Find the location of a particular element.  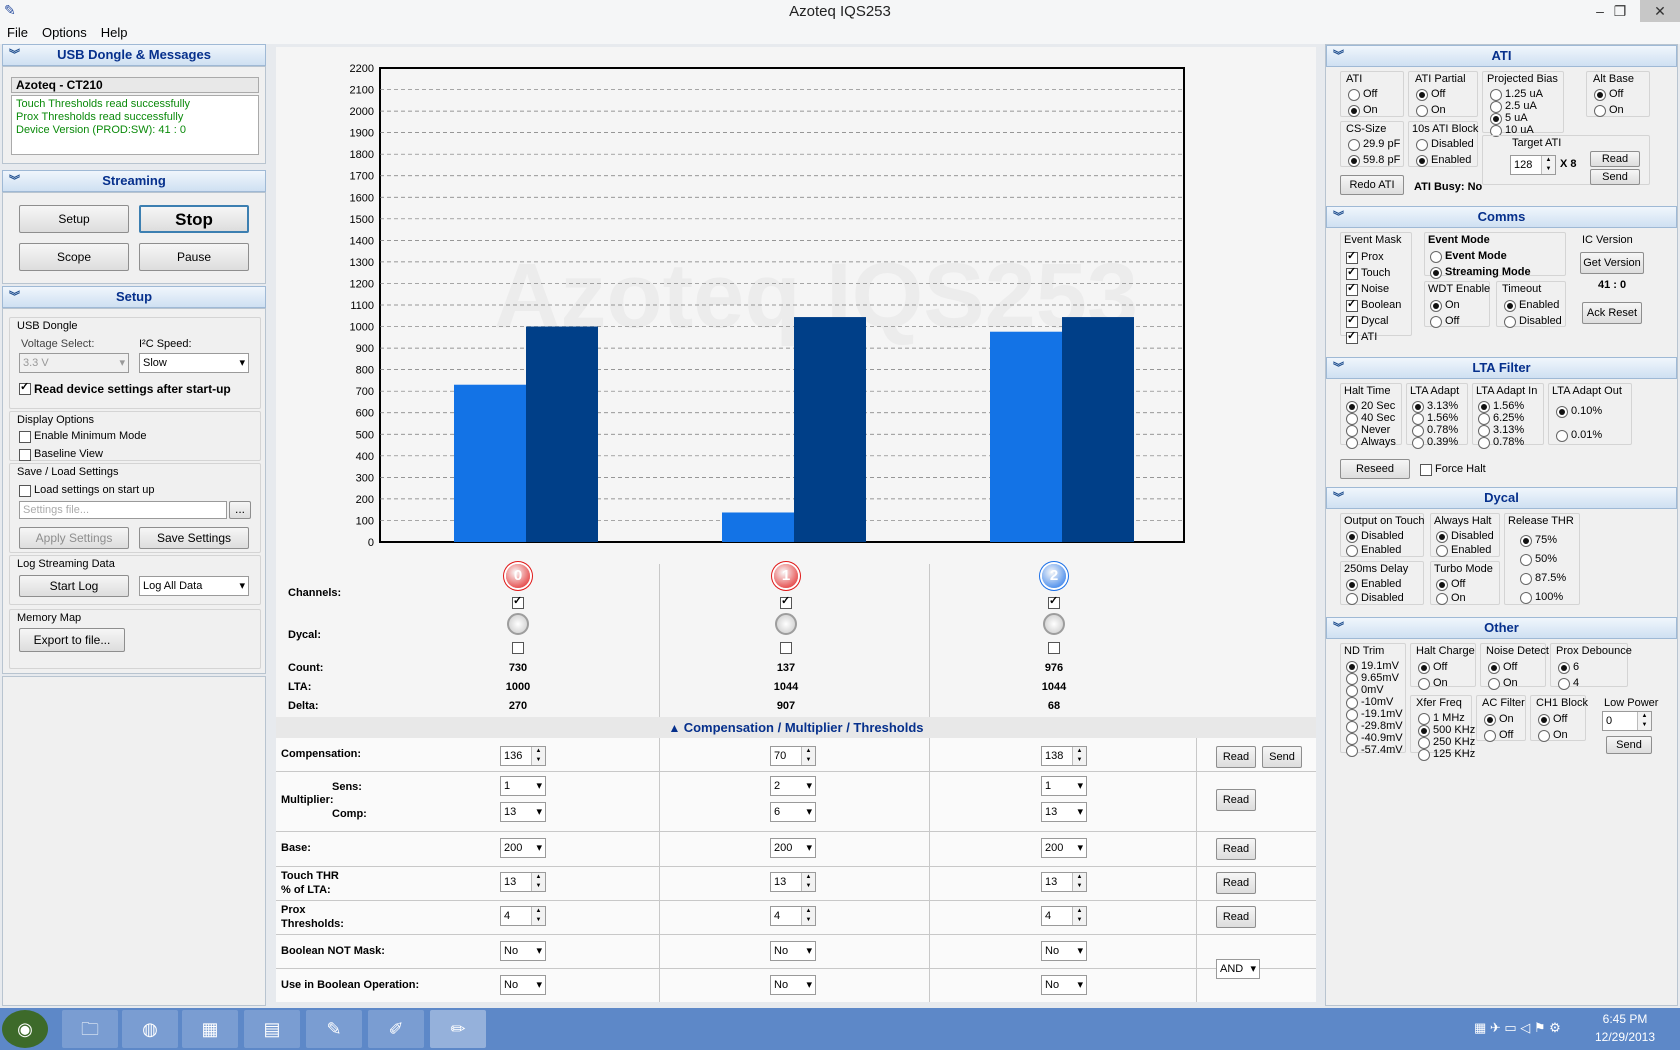

noise-on-radio: On is located at coordinates (1503, 683).